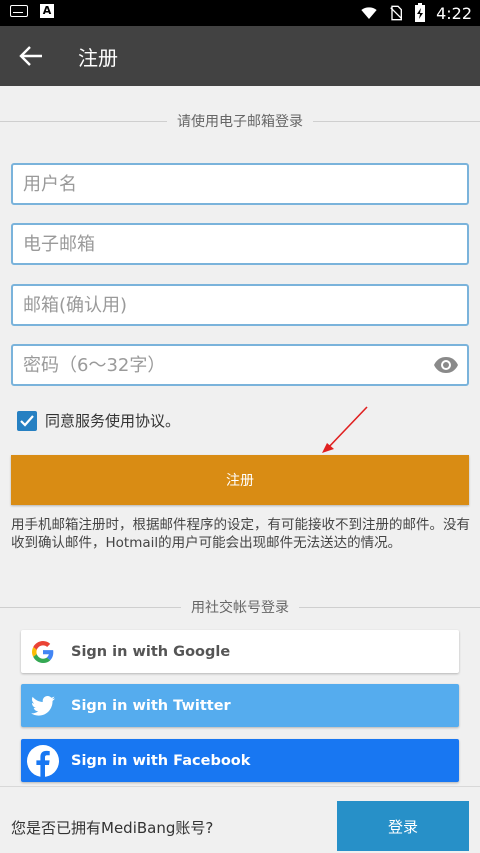 This screenshot has height=853, width=480. Describe the element at coordinates (420, 12) in the screenshot. I see `battery-charging-icon` at that location.